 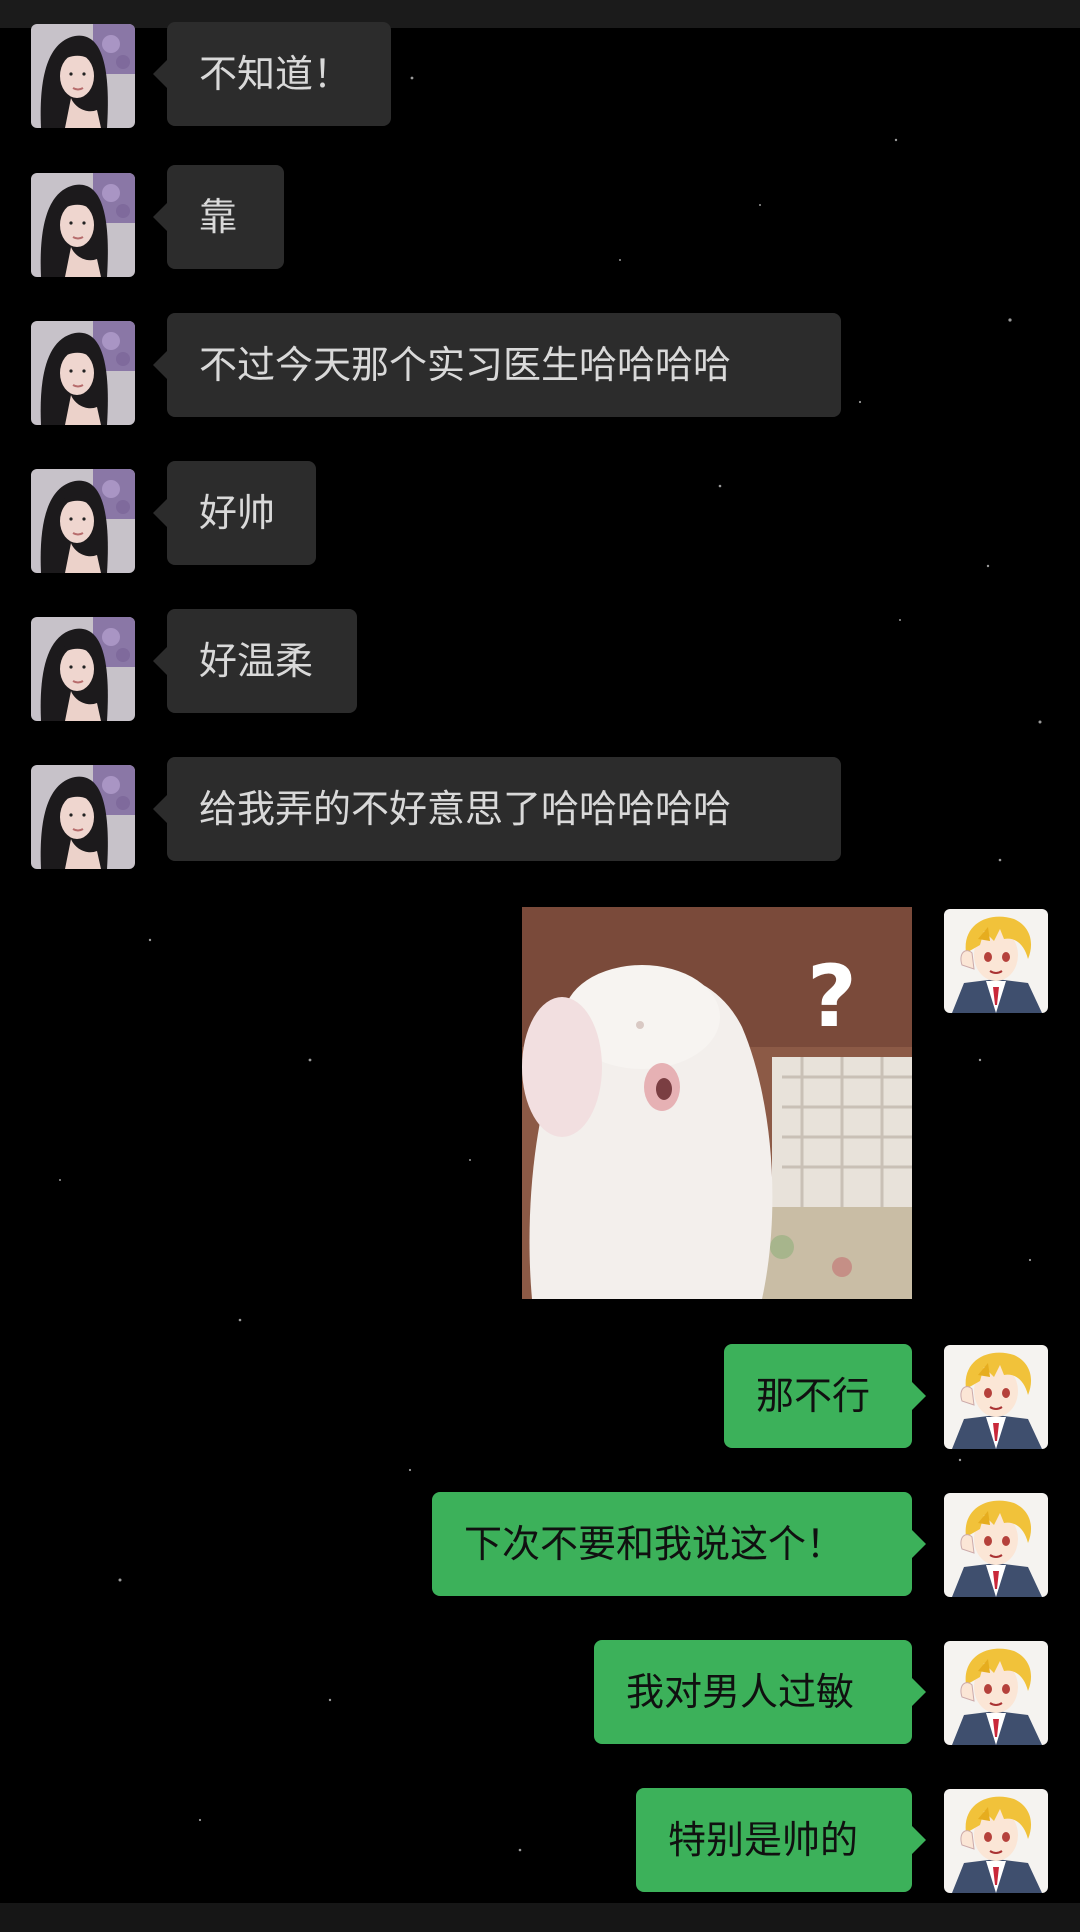 I want to click on chat-message-row: 不知道！, so click(x=540, y=85).